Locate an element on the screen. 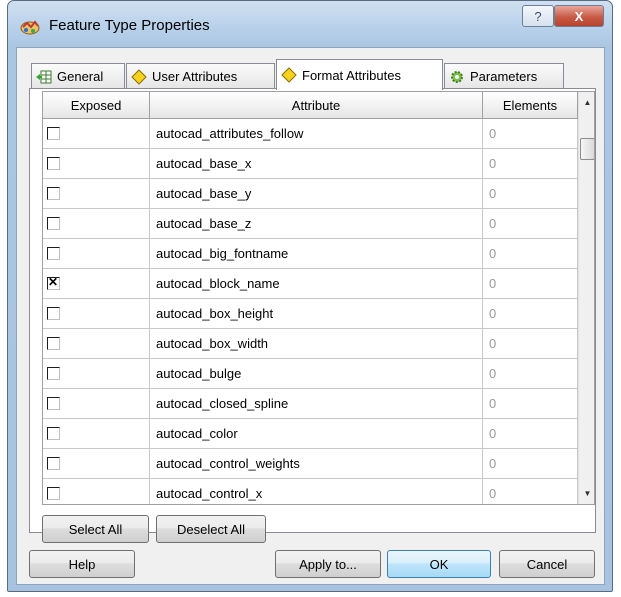  title-help-button: ? is located at coordinates (538, 16).